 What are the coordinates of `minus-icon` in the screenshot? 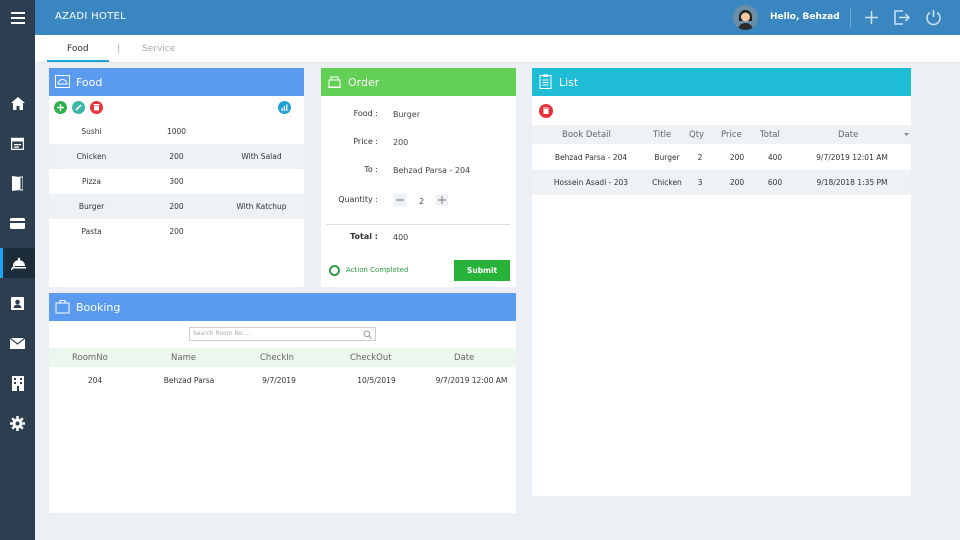 It's located at (400, 200).